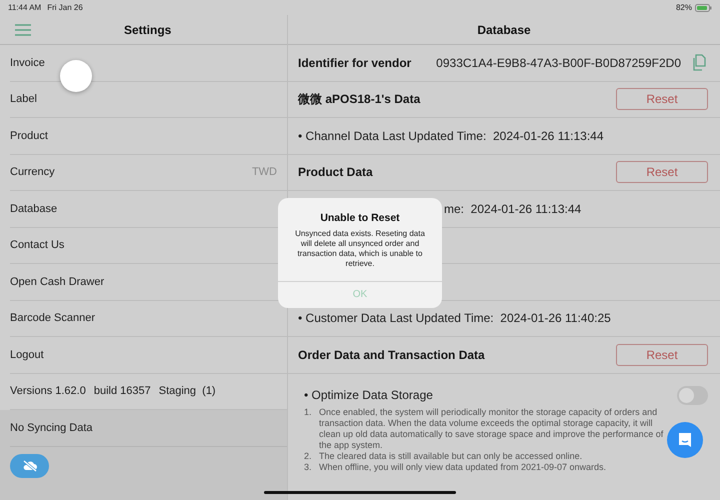 Image resolution: width=720 pixels, height=500 pixels. I want to click on version-info: Versions 1.62.0, so click(48, 391).